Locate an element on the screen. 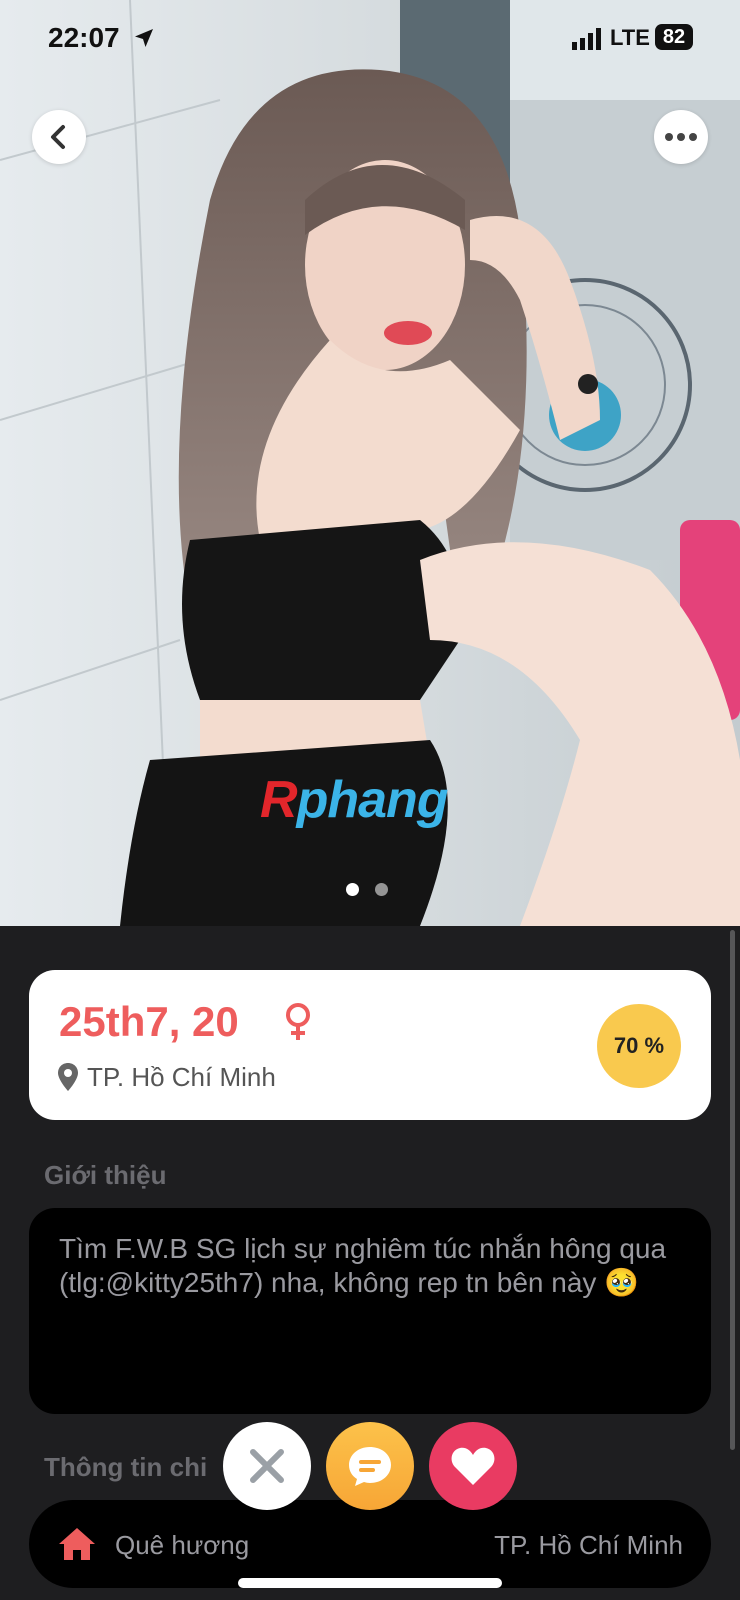  close-icon is located at coordinates (267, 1466).